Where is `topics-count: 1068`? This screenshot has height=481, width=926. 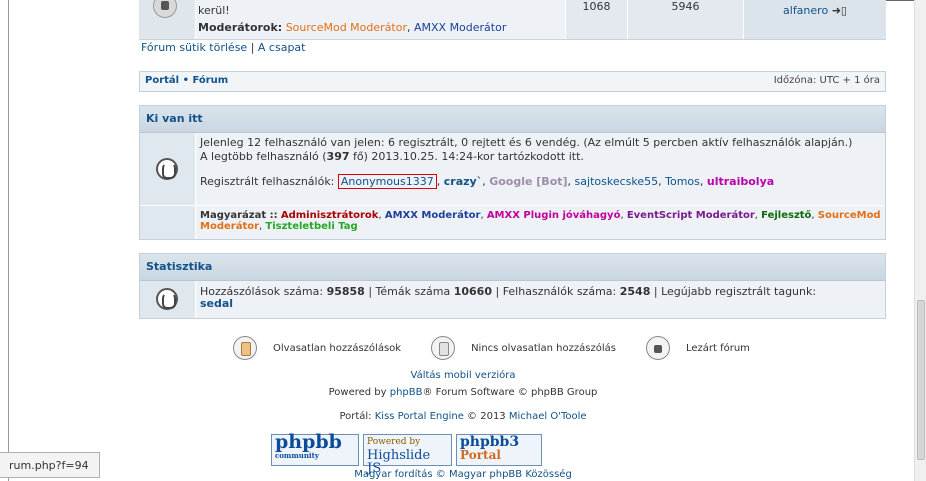 topics-count: 1068 is located at coordinates (597, 19).